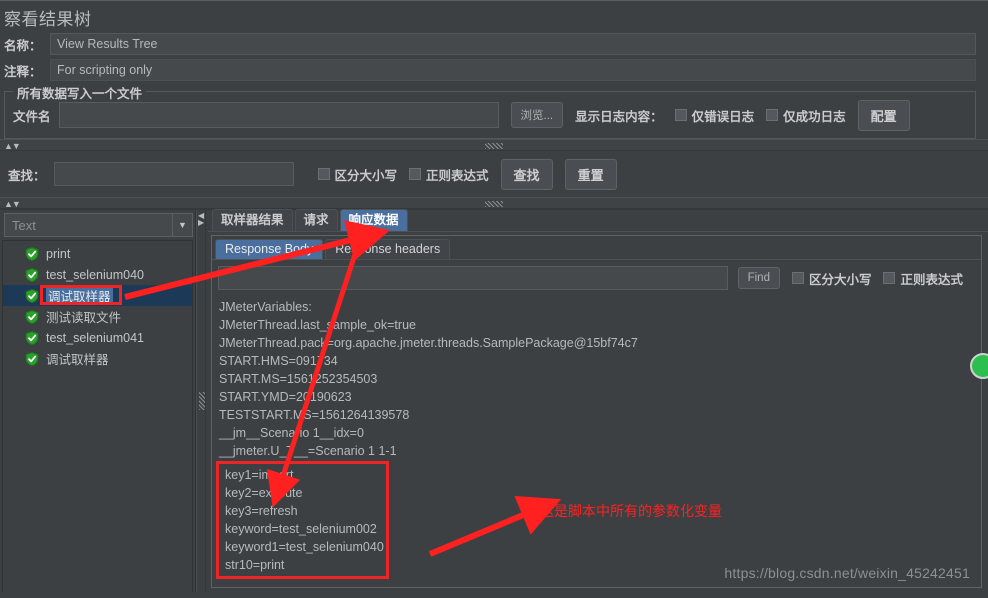  What do you see at coordinates (373, 220) in the screenshot?
I see `tab-2: 响应数据` at bounding box center [373, 220].